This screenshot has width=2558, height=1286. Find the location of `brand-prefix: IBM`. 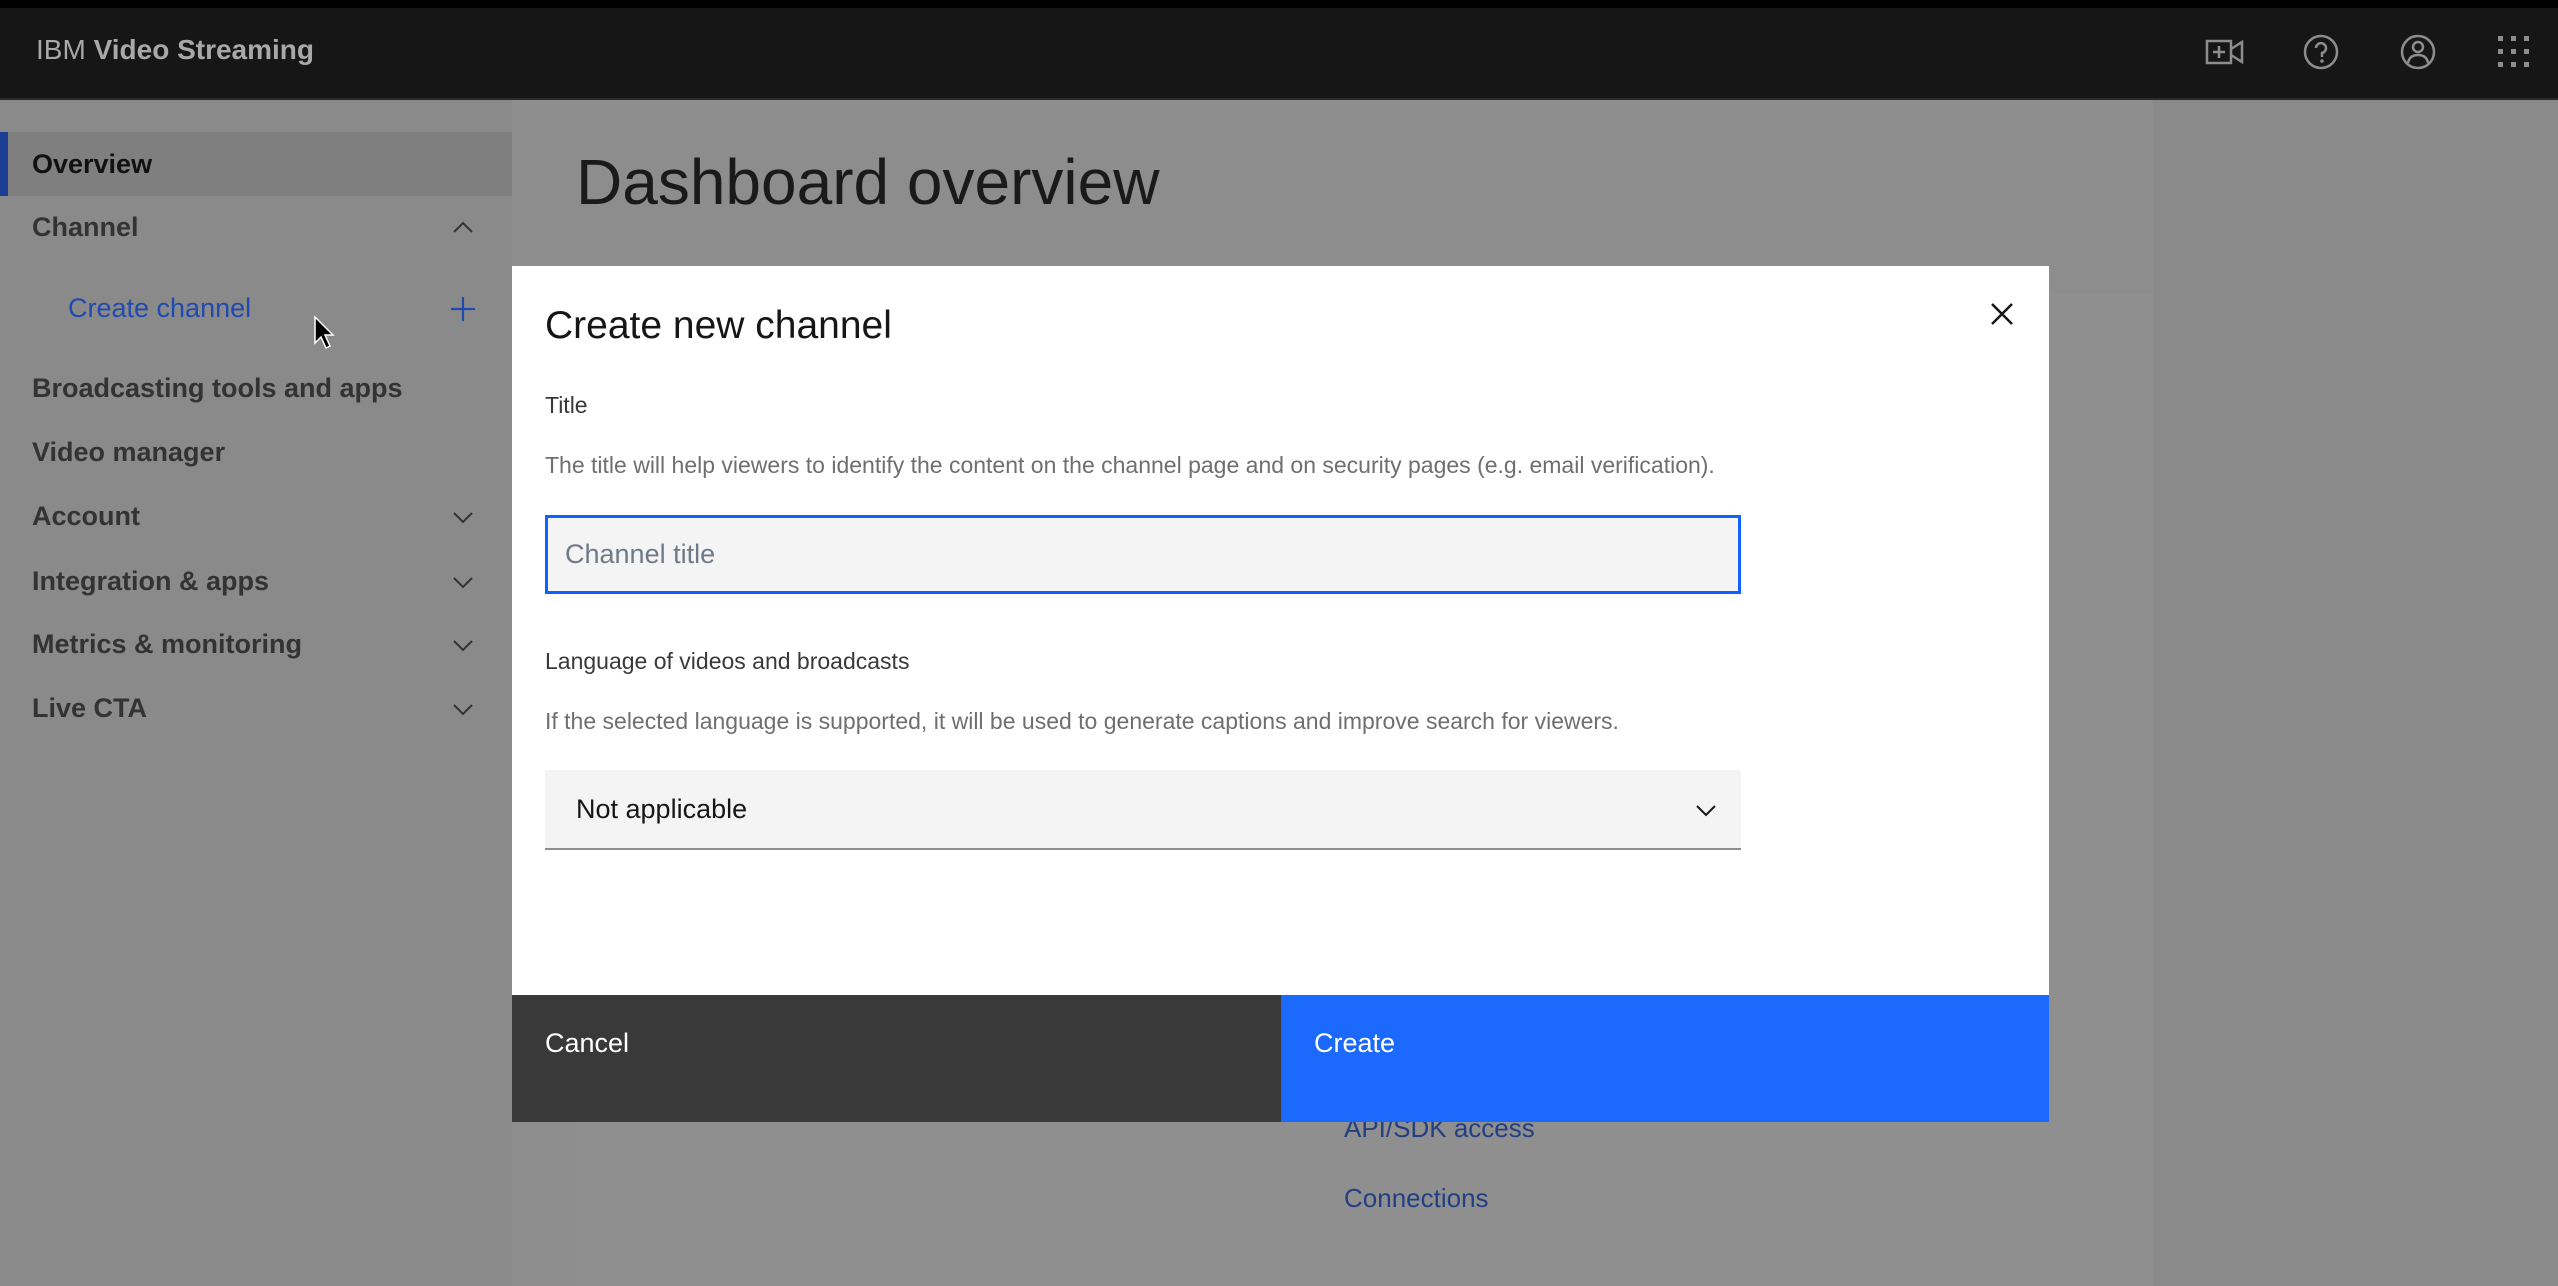

brand-prefix: IBM is located at coordinates (61, 49).